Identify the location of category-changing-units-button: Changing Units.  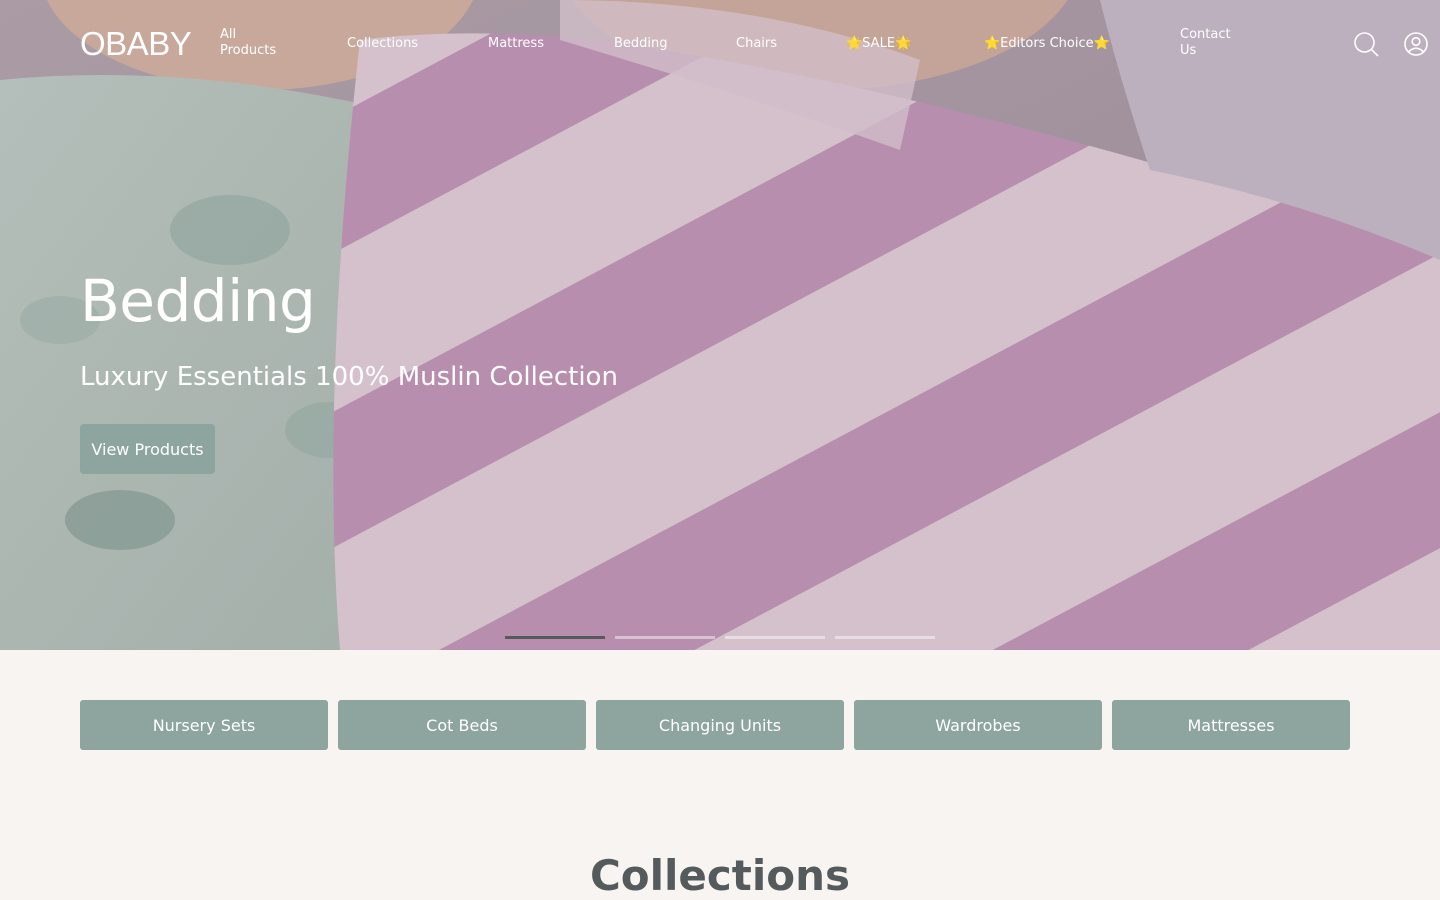
(720, 725).